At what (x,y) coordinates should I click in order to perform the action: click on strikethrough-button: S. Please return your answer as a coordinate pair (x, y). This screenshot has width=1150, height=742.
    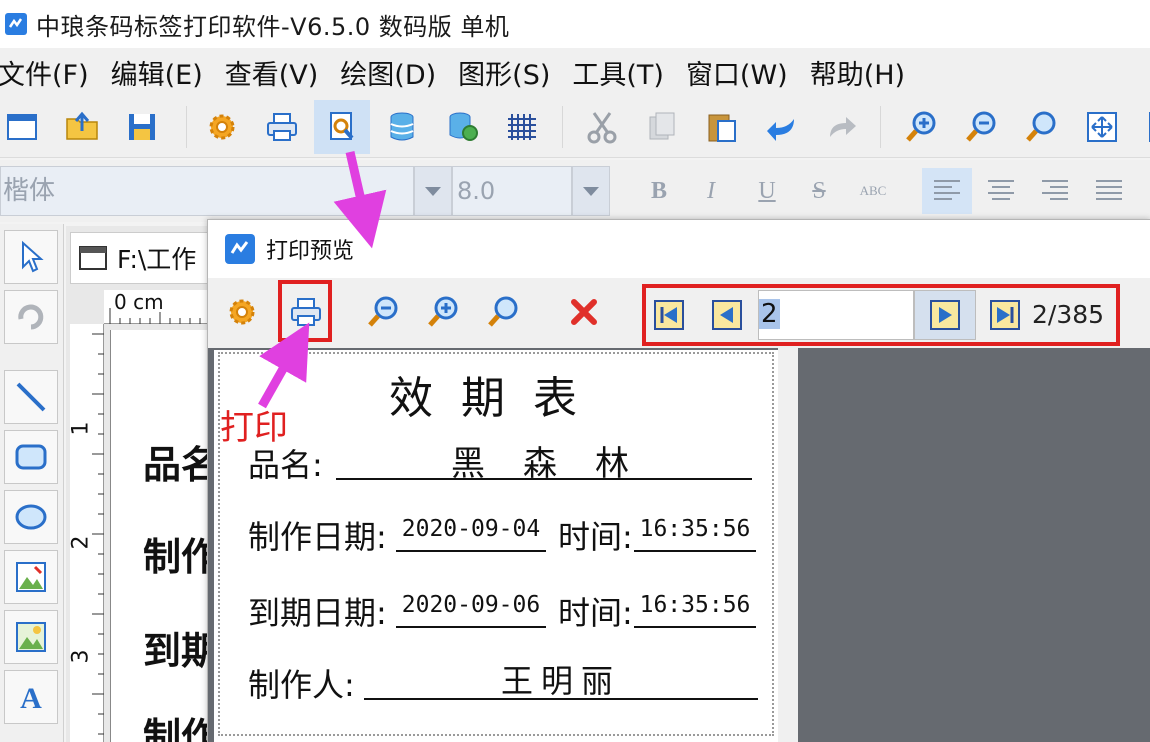
    Looking at the image, I should click on (819, 191).